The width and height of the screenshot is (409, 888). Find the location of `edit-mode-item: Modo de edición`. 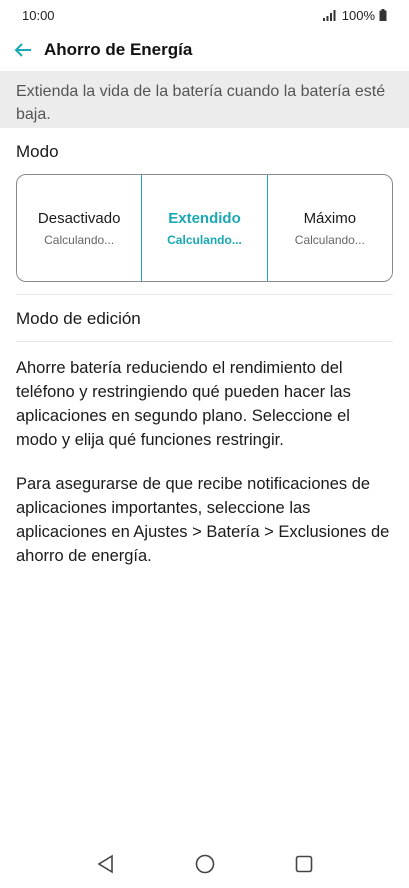

edit-mode-item: Modo de edición is located at coordinates (78, 319).